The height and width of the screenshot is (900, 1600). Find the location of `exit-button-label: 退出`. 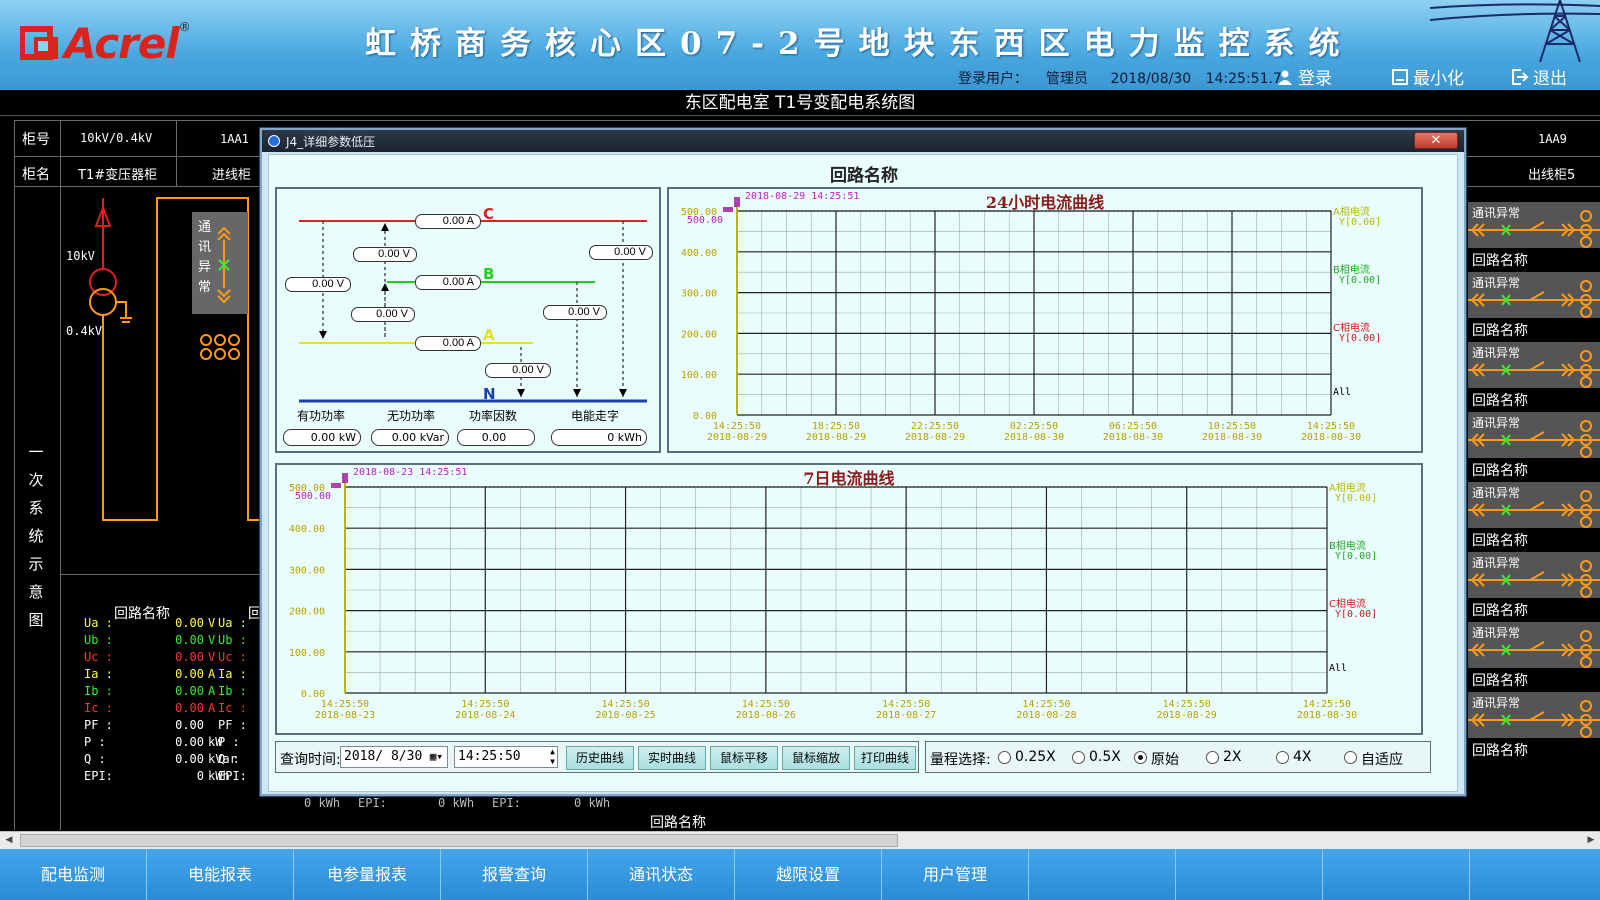

exit-button-label: 退出 is located at coordinates (1550, 79).